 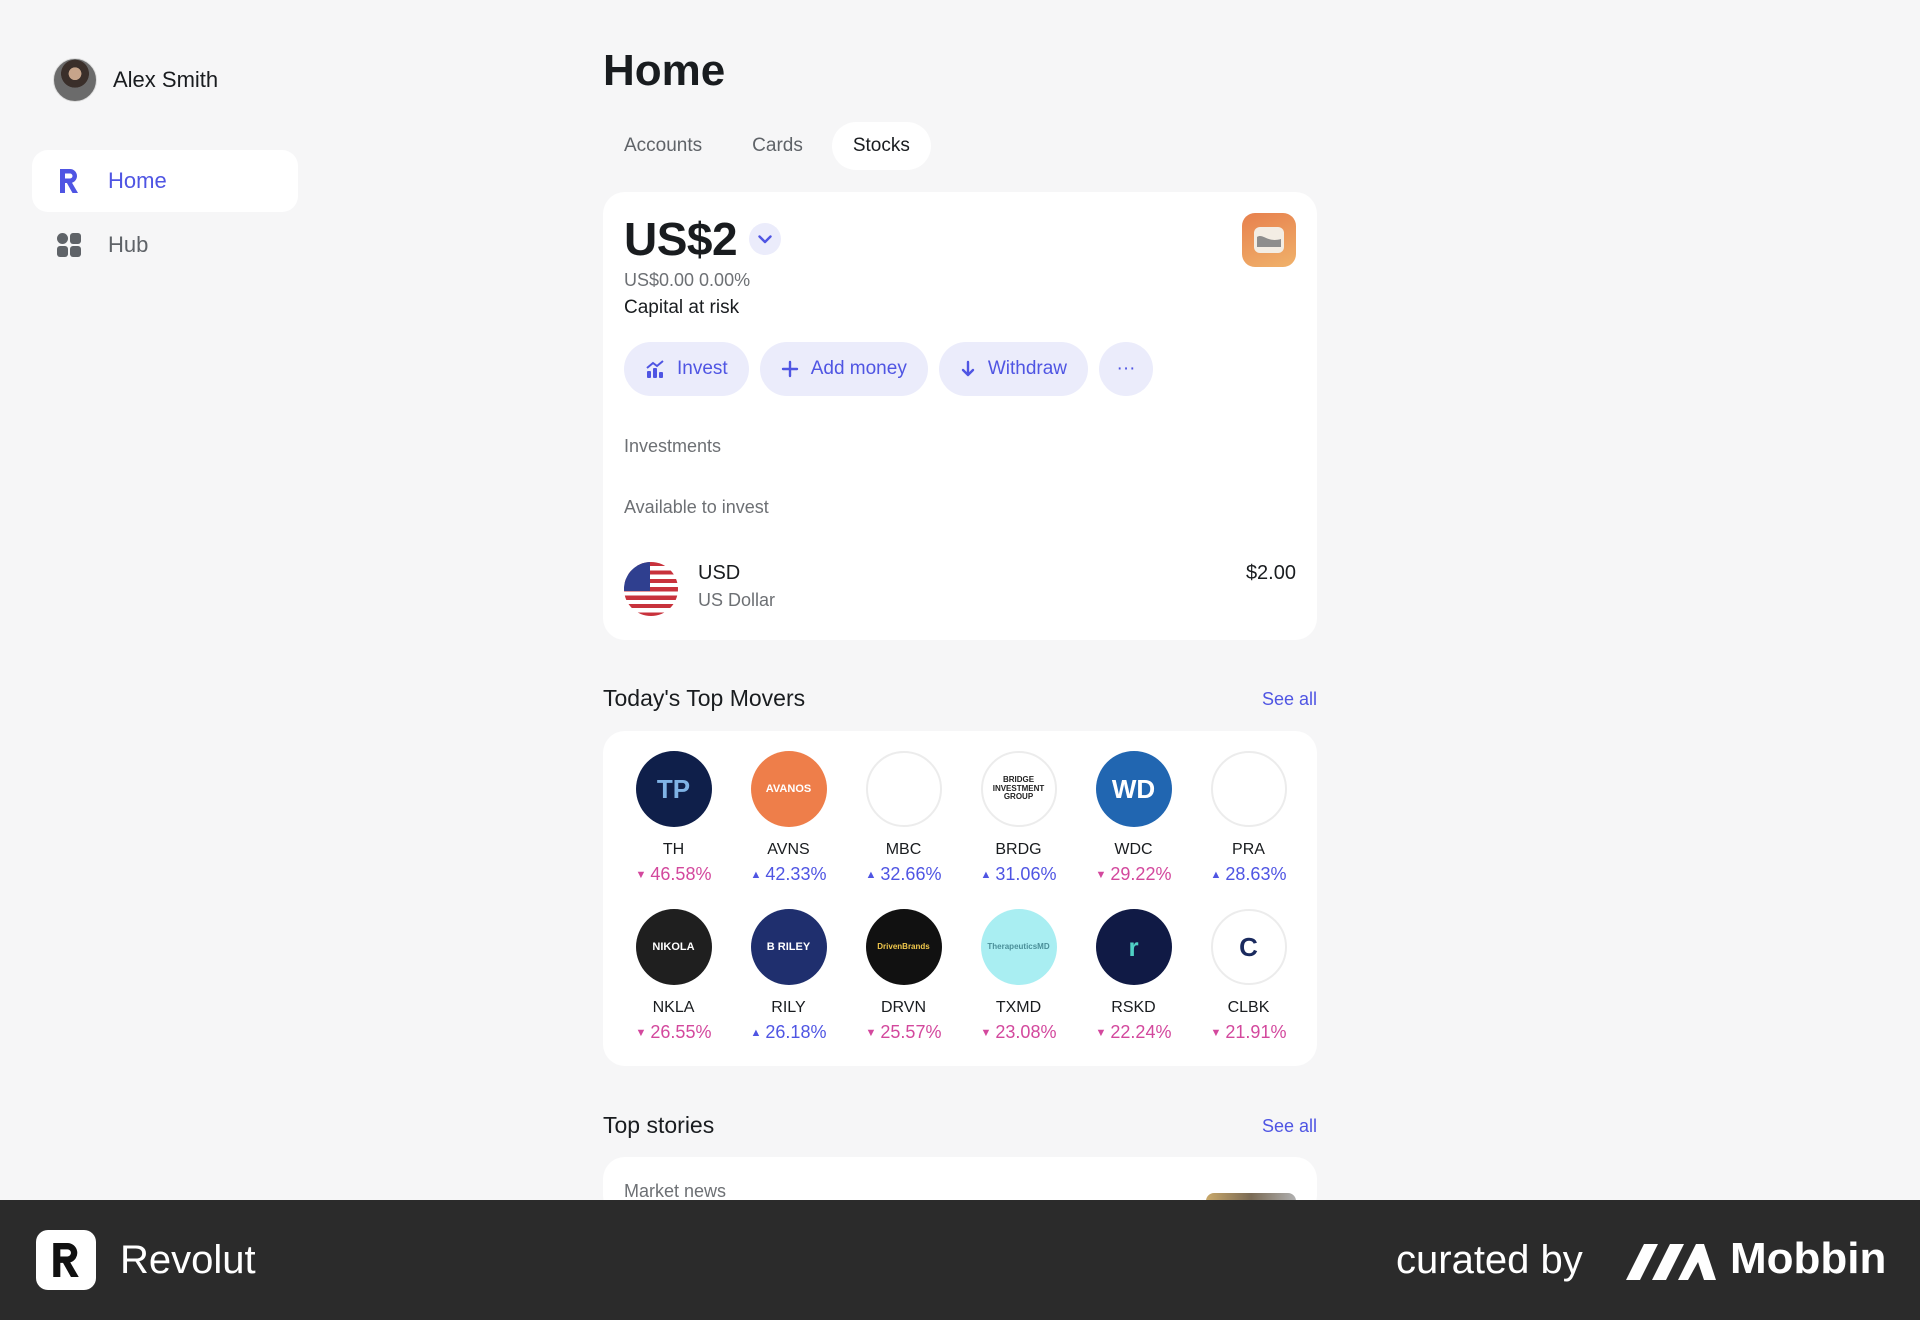 I want to click on mover-change-value: 25.57%, so click(x=911, y=1032).